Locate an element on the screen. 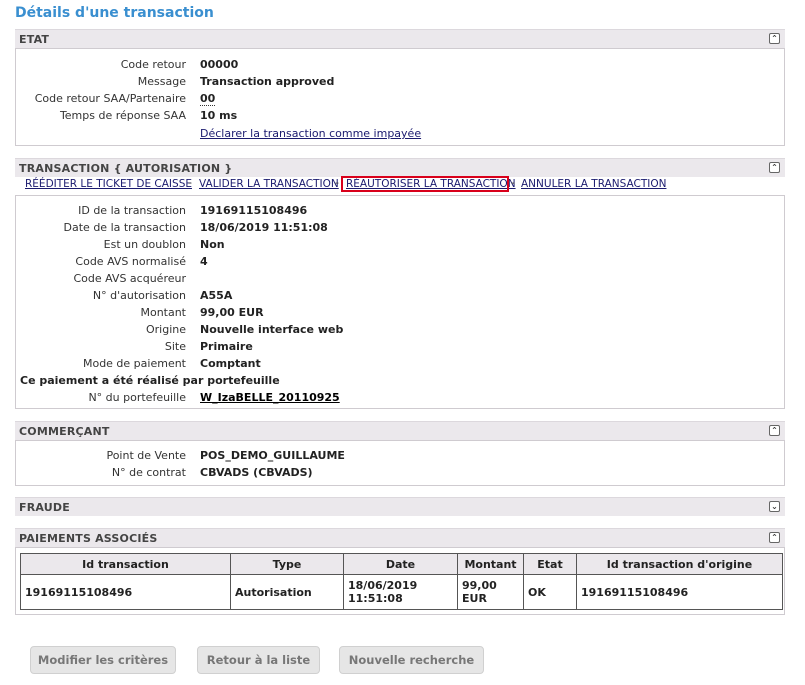 This screenshot has width=805, height=685. section-header-fraude: FRAUDE ⌄ is located at coordinates (400, 506).